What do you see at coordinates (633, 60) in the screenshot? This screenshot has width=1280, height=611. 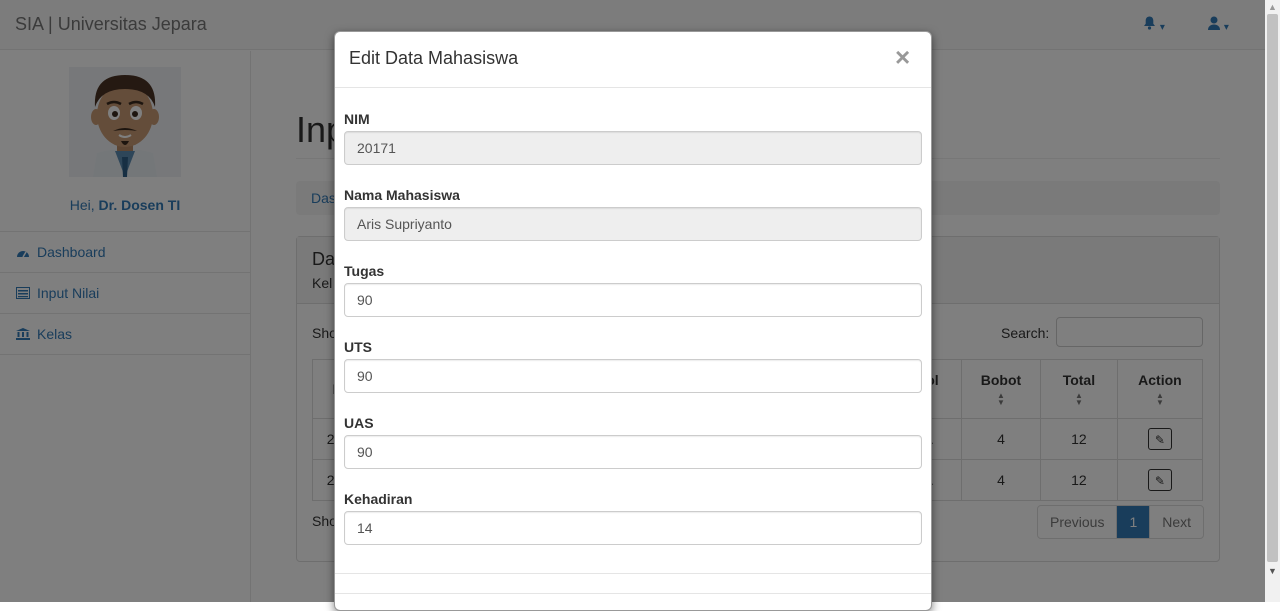 I see `modal-header: Edit Data Mahasiswa ×` at bounding box center [633, 60].